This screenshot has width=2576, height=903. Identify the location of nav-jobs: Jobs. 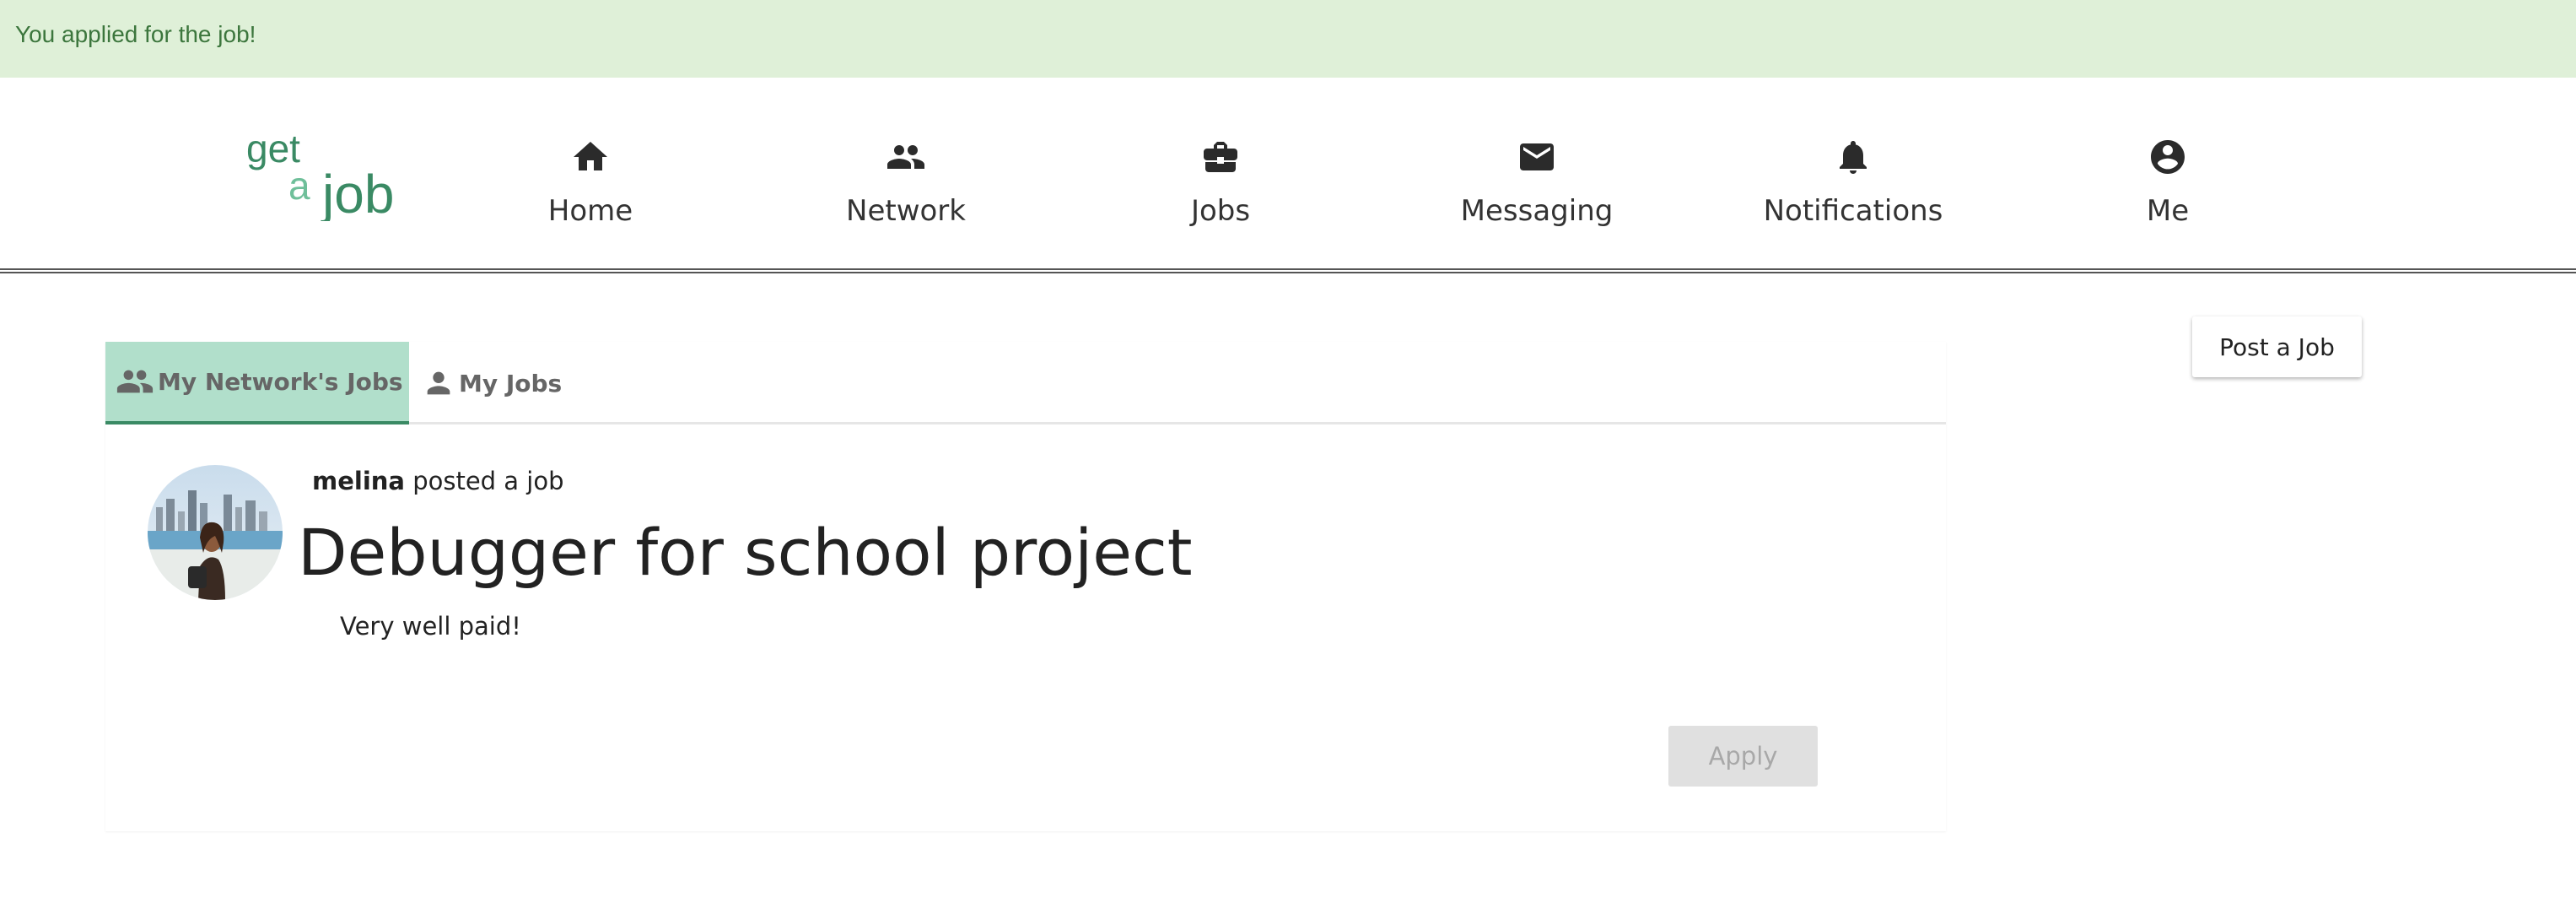
(1220, 187).